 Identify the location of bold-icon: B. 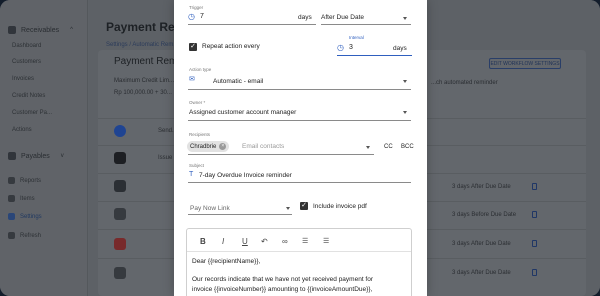
(203, 242).